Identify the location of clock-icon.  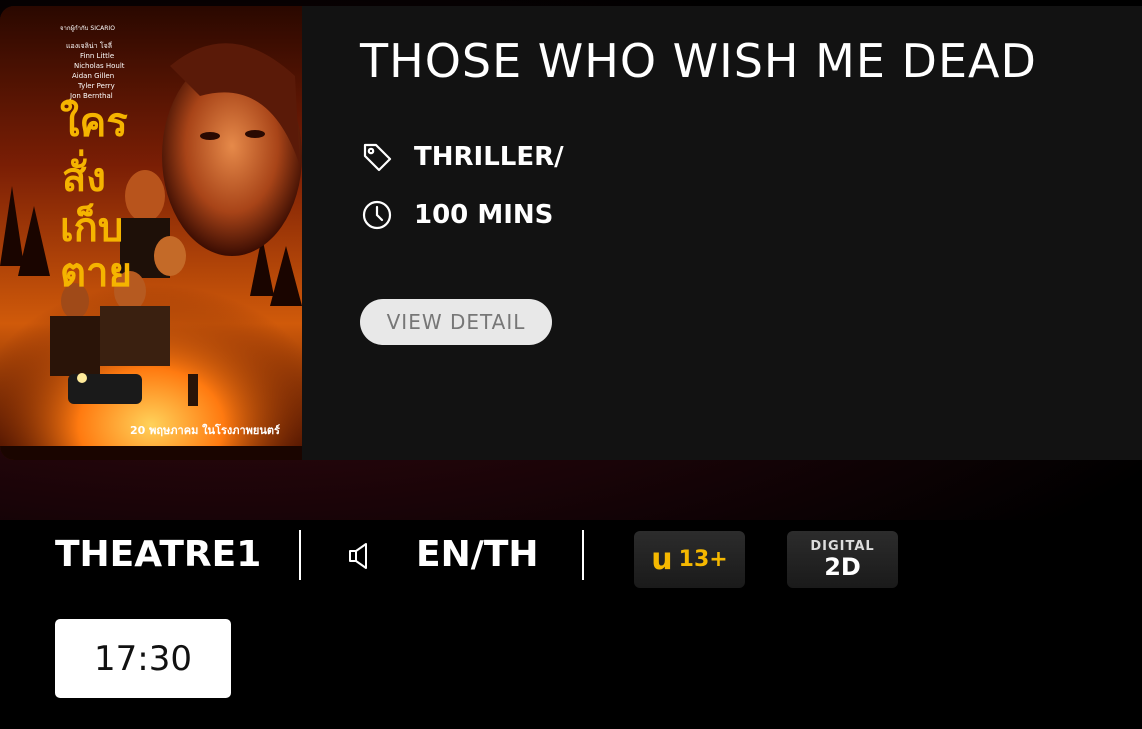
(377, 215).